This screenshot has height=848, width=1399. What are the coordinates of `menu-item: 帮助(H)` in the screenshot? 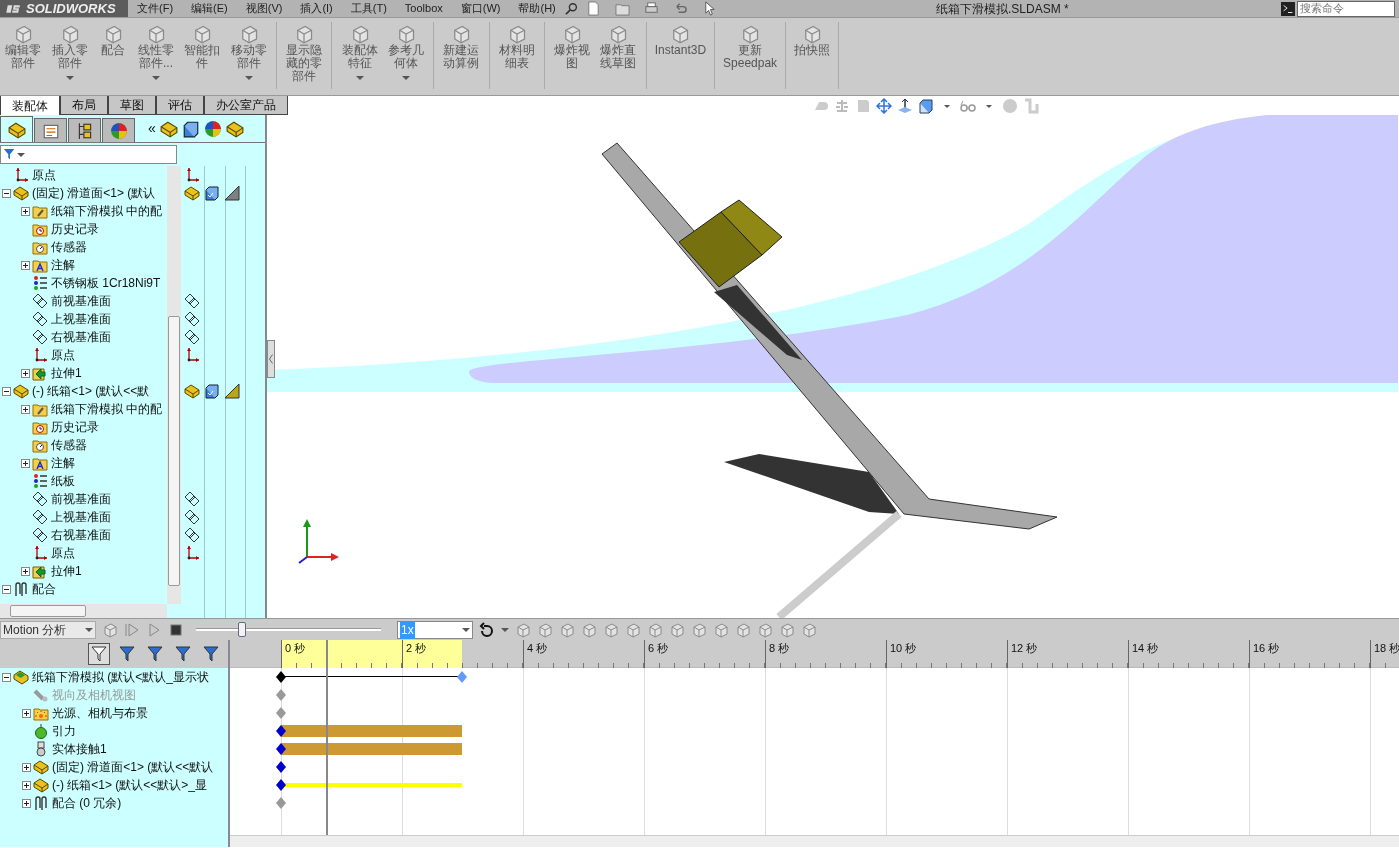 It's located at (537, 8).